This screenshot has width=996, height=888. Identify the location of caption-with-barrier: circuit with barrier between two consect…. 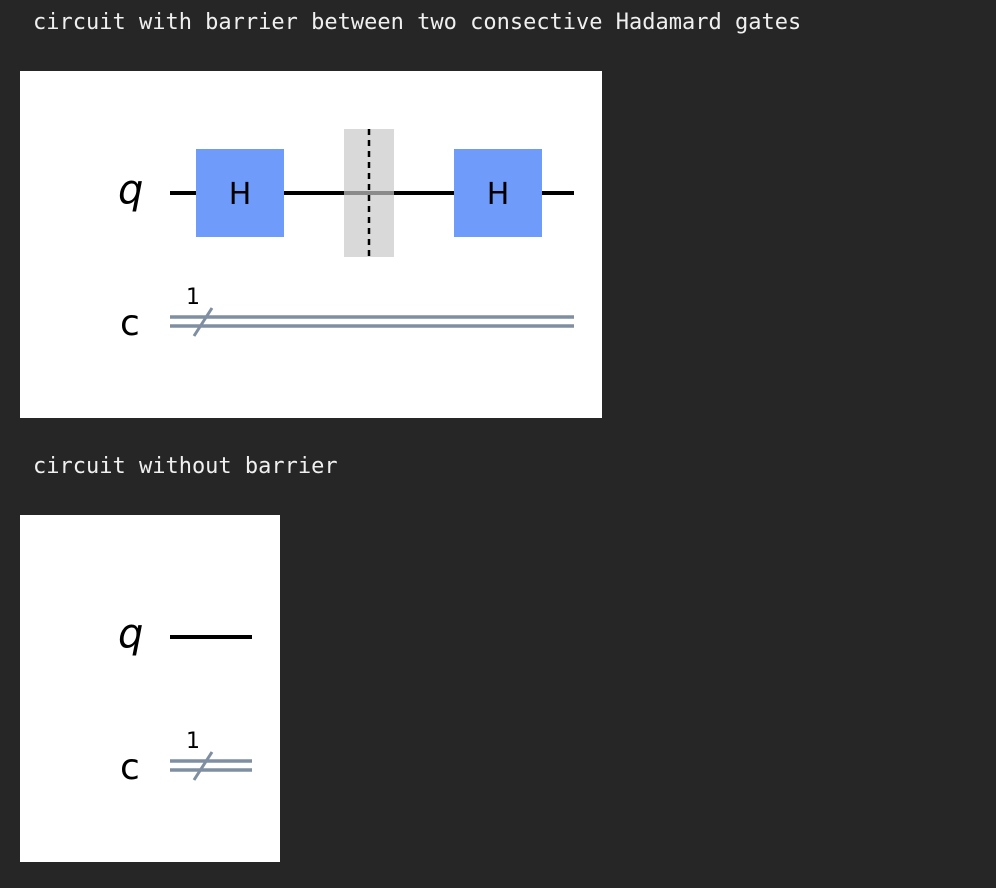
(417, 22).